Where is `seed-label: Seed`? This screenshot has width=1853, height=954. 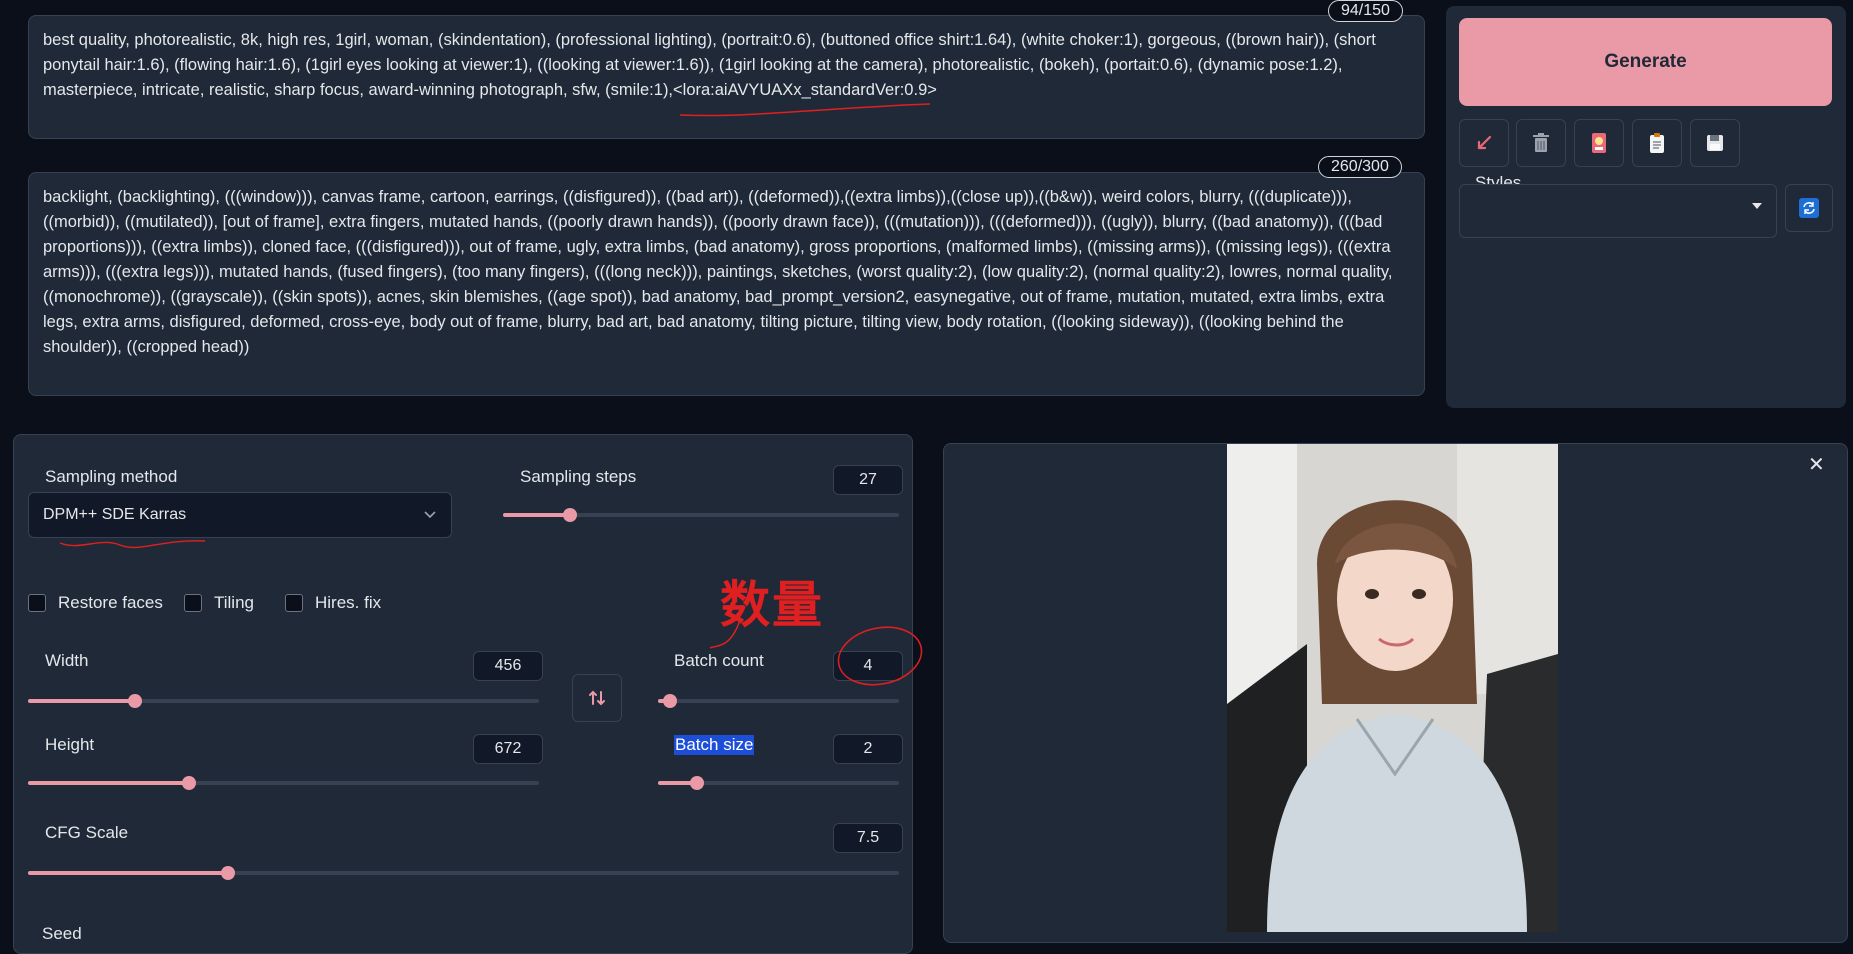
seed-label: Seed is located at coordinates (62, 933).